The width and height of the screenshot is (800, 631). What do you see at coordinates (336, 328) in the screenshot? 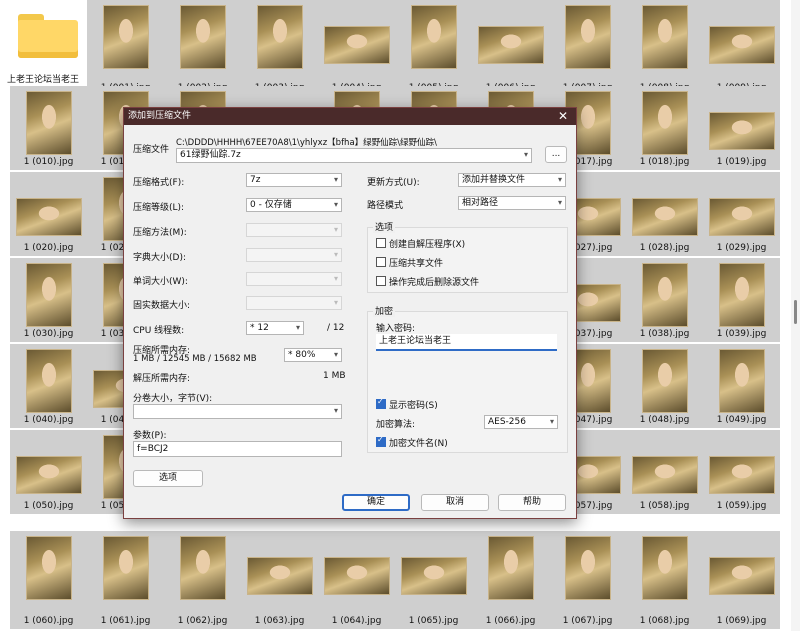
I see `threads-max: / 12` at bounding box center [336, 328].